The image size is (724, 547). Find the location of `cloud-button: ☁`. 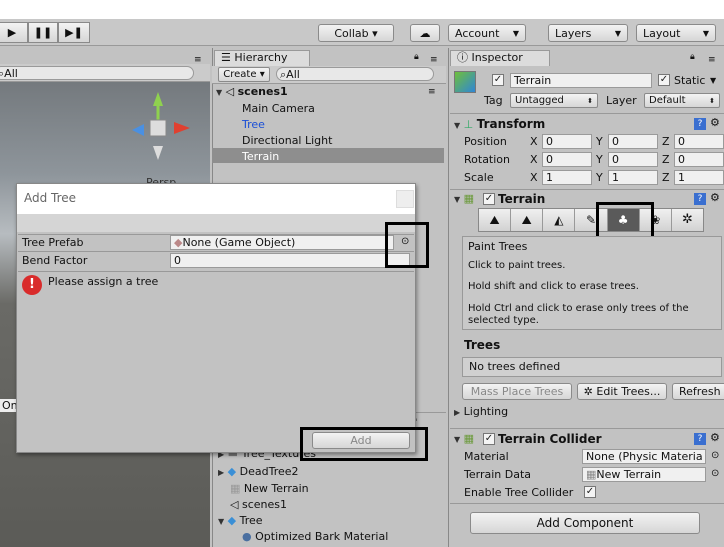

cloud-button: ☁ is located at coordinates (425, 33).